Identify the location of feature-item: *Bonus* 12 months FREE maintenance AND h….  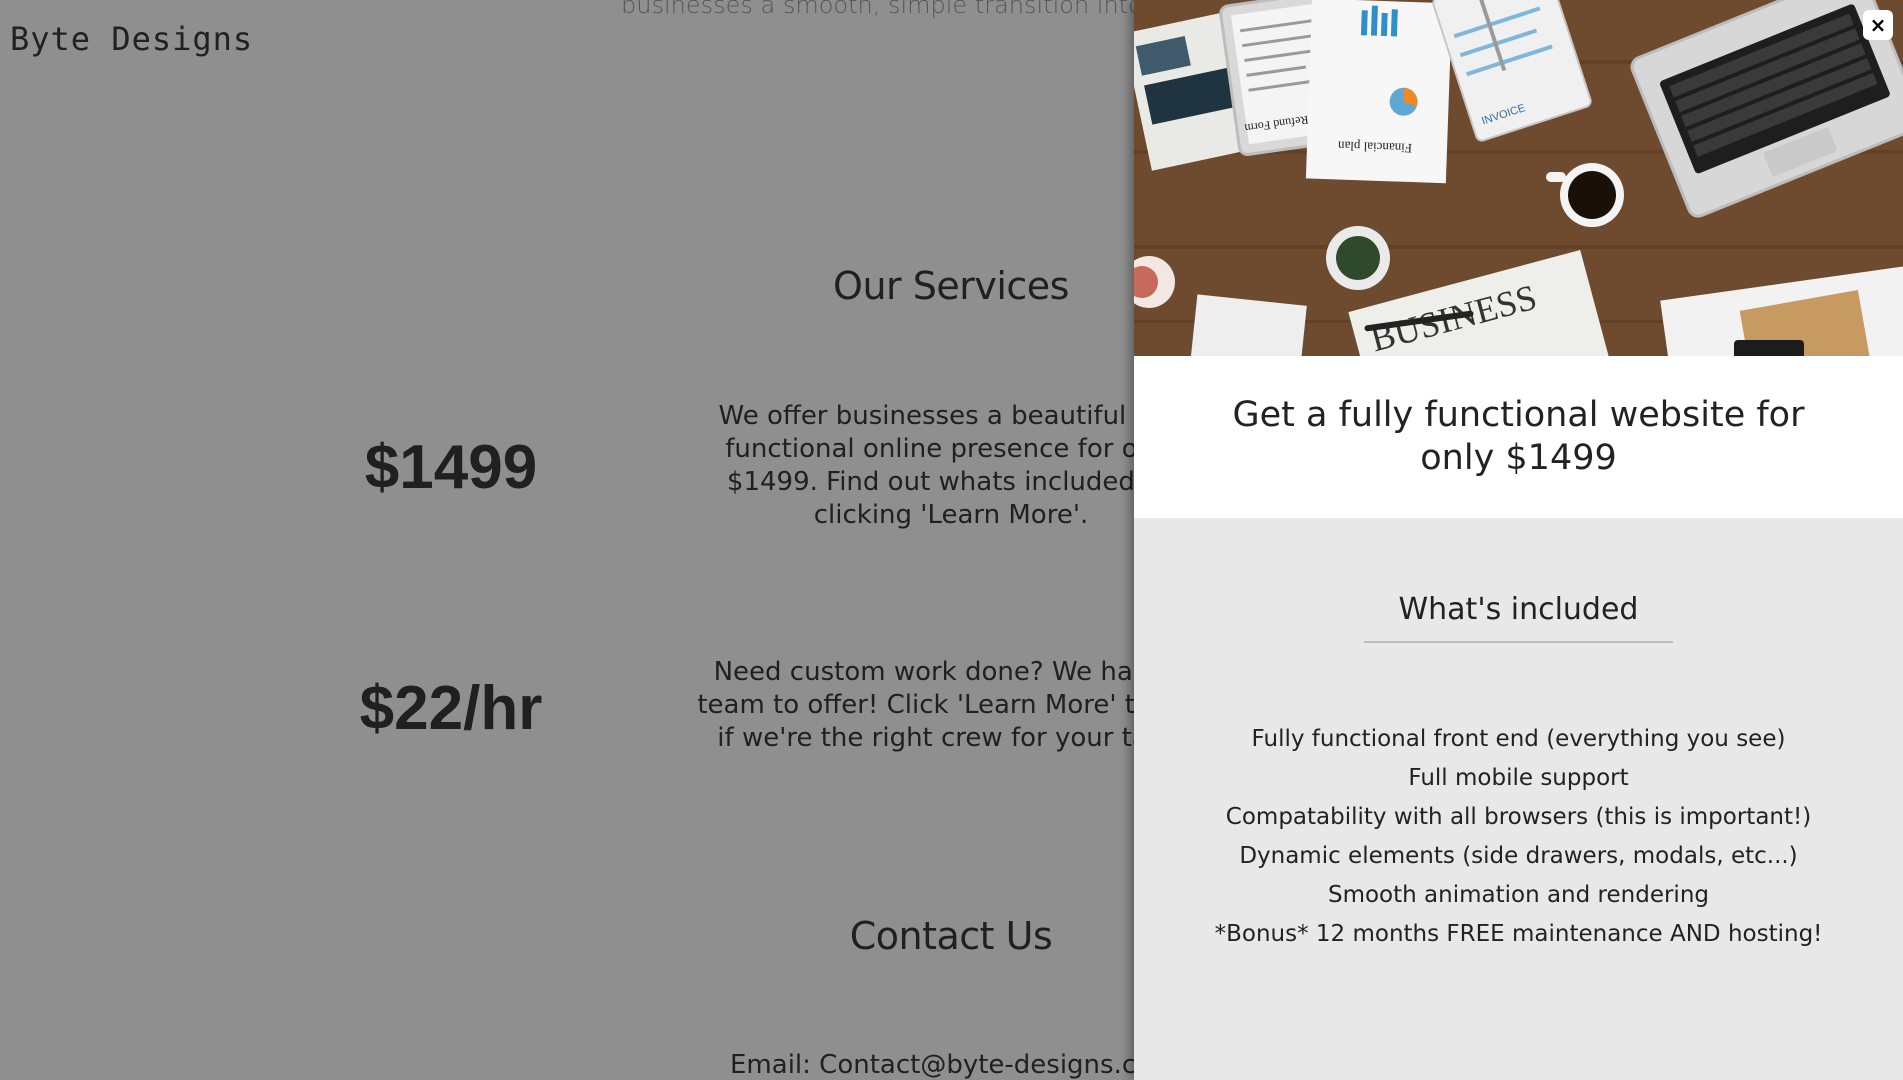
(1518, 934).